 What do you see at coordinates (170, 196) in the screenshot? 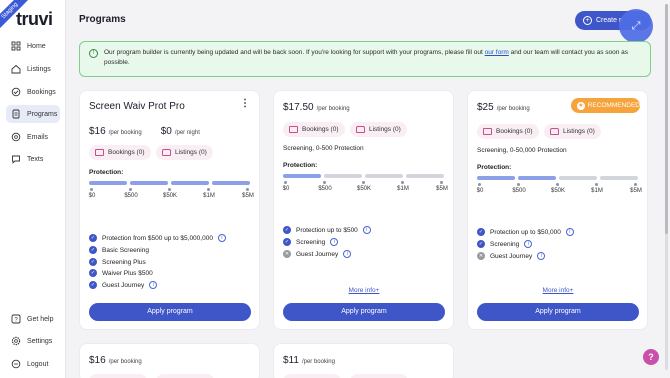
I see `scale-tick-label: $50K` at bounding box center [170, 196].